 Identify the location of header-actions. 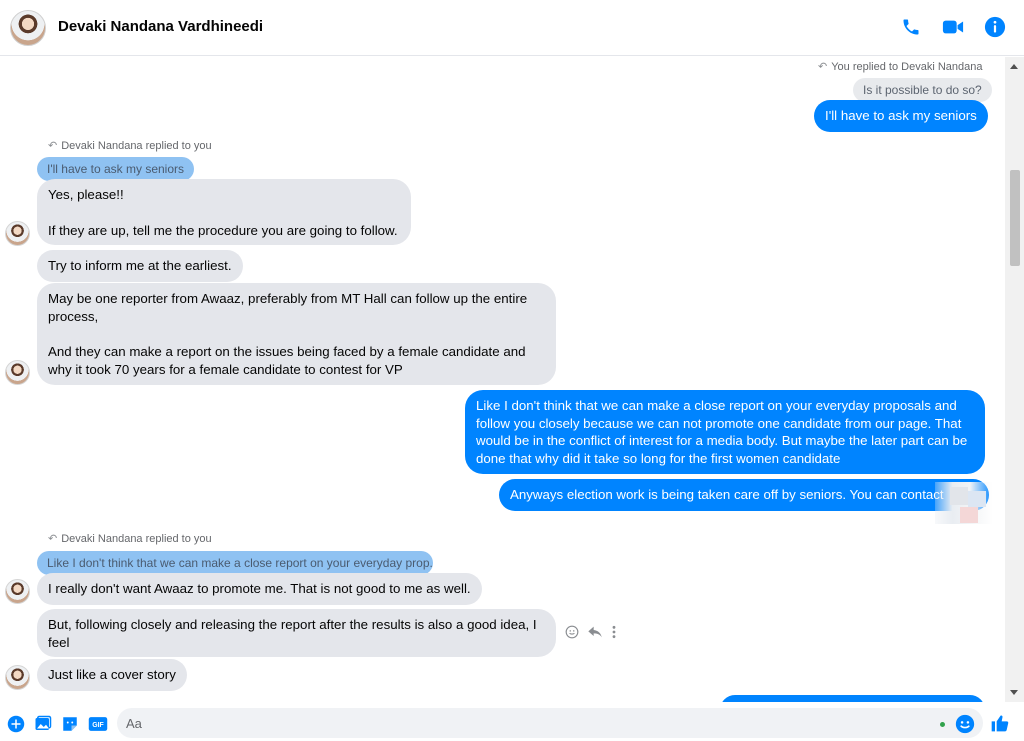
(953, 27).